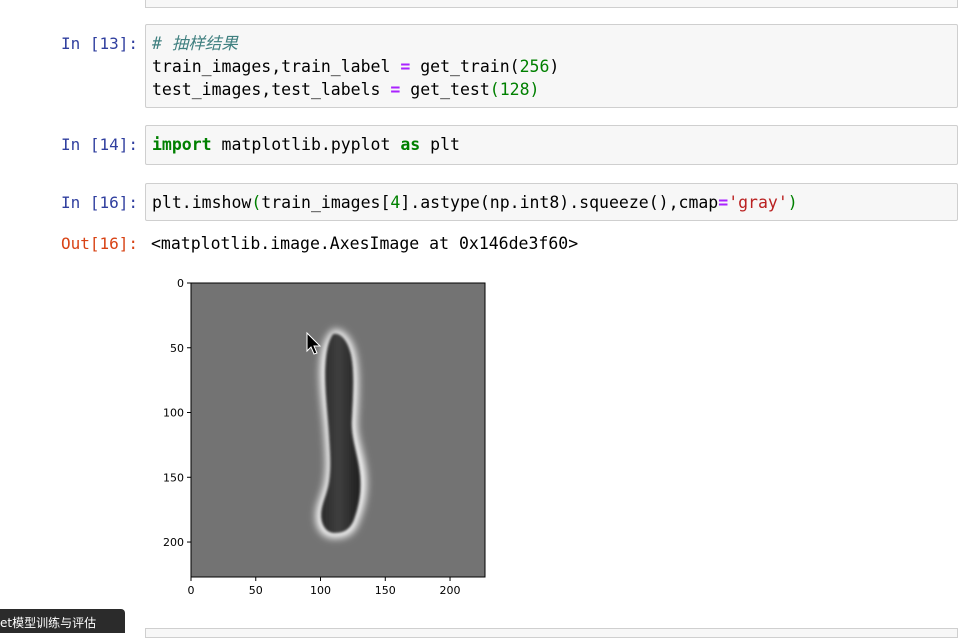 The image size is (958, 638). Describe the element at coordinates (445, 89) in the screenshot. I see `code-token: get_test` at that location.